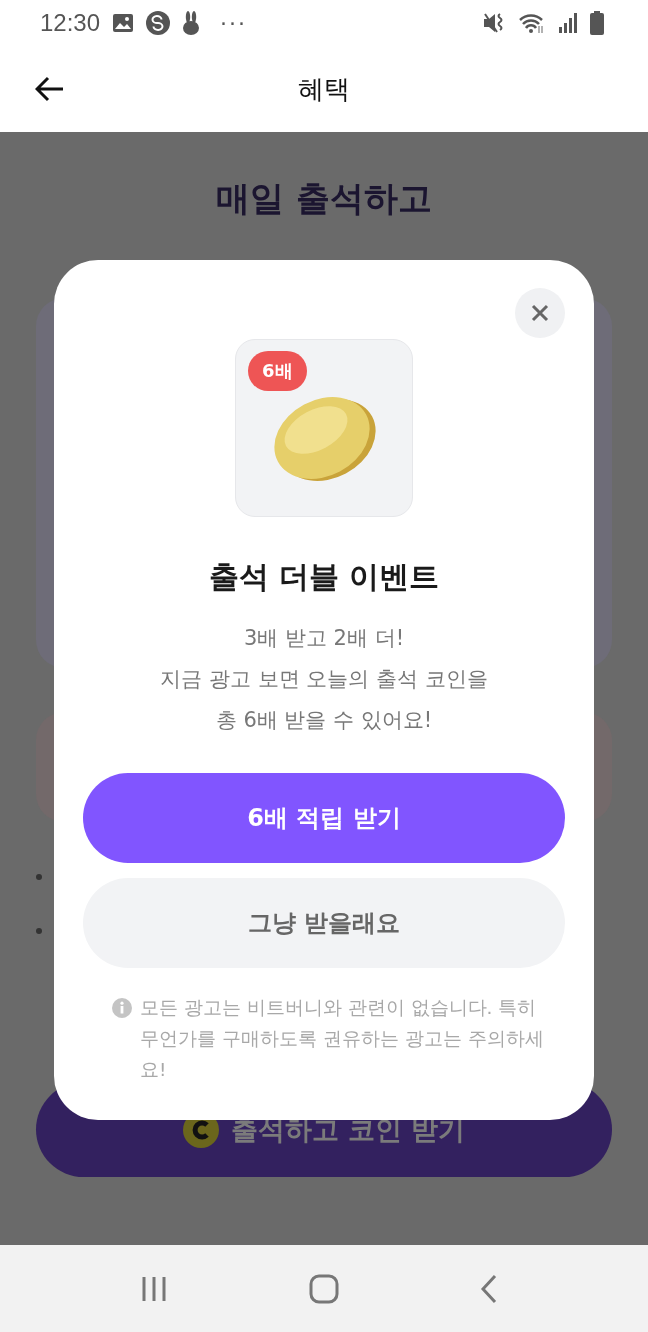  What do you see at coordinates (70, 23) in the screenshot?
I see `status-time: 12:30` at bounding box center [70, 23].